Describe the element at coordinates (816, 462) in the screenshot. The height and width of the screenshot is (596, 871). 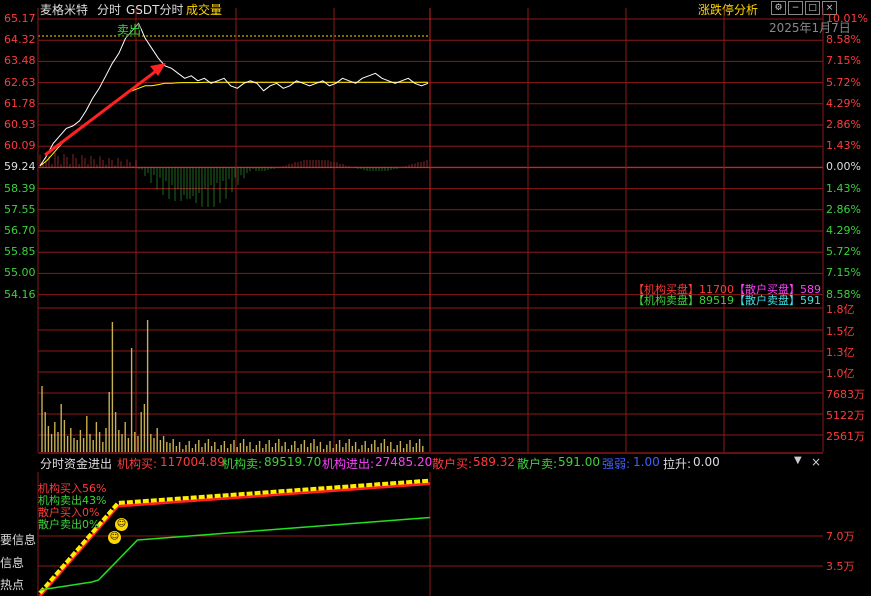
I see `close-panel-icon: ×` at that location.